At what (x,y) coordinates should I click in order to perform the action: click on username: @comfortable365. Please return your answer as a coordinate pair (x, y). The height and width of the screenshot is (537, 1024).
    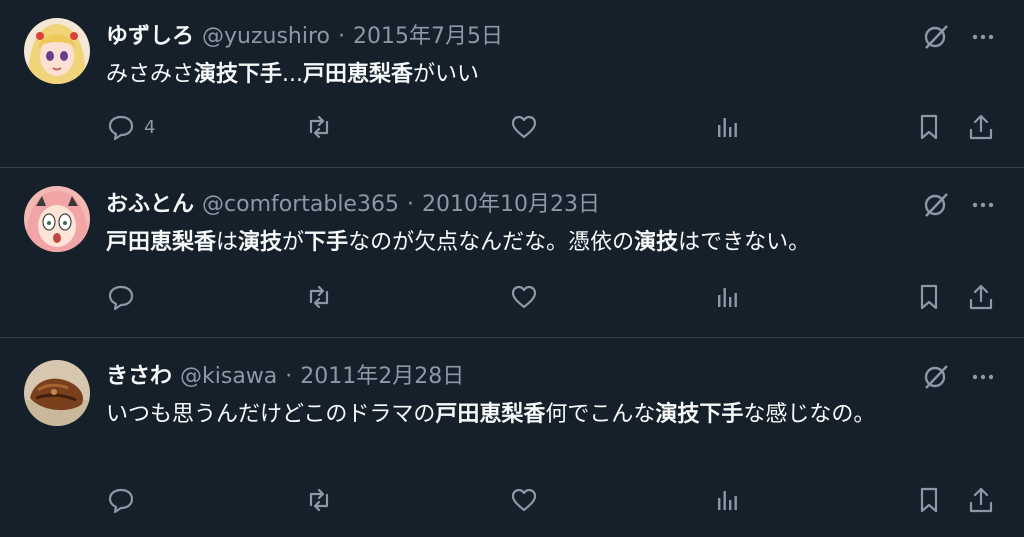
    Looking at the image, I should click on (300, 205).